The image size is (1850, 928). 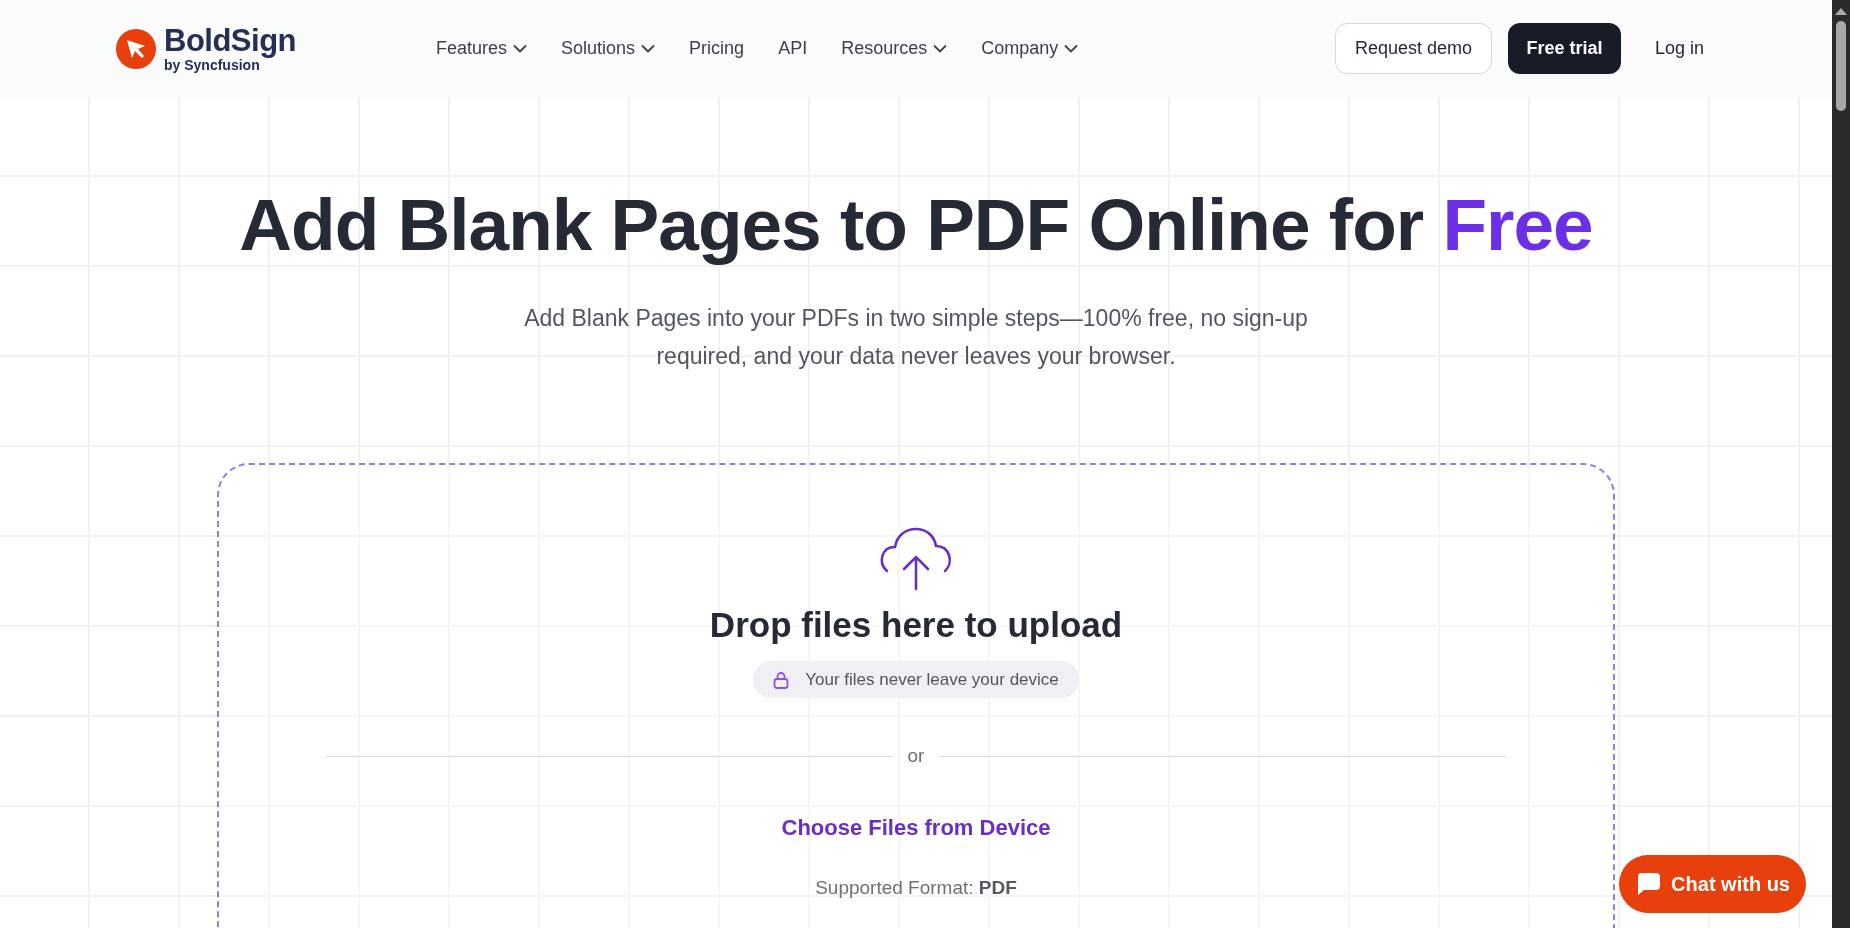 What do you see at coordinates (916, 337) in the screenshot?
I see `page-subtitle: Add Blank Pages into your PDFs in two simple steps—100% free, no sign-up required, and your data never leaves your browser.` at bounding box center [916, 337].